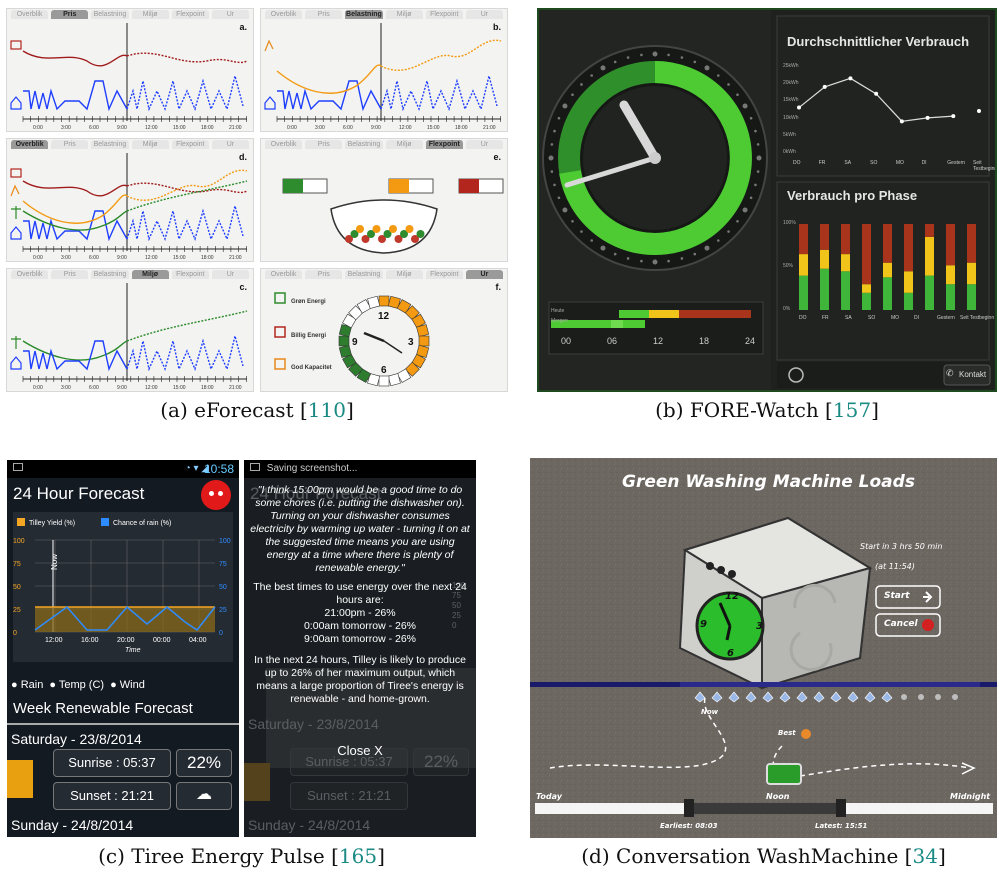  What do you see at coordinates (384, 370) in the screenshot?
I see `clock-label: 6` at bounding box center [384, 370].